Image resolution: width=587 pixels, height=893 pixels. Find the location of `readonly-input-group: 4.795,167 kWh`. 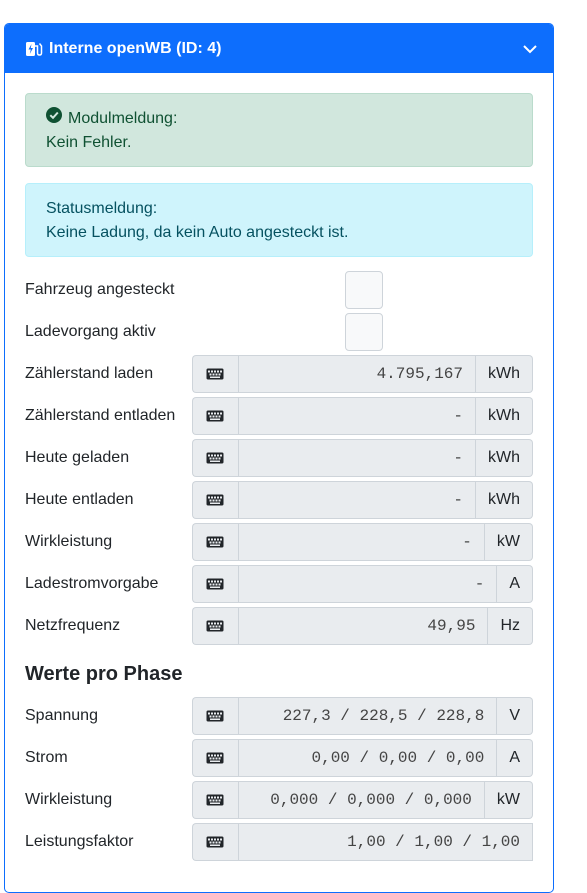

readonly-input-group: 4.795,167 kWh is located at coordinates (362, 374).